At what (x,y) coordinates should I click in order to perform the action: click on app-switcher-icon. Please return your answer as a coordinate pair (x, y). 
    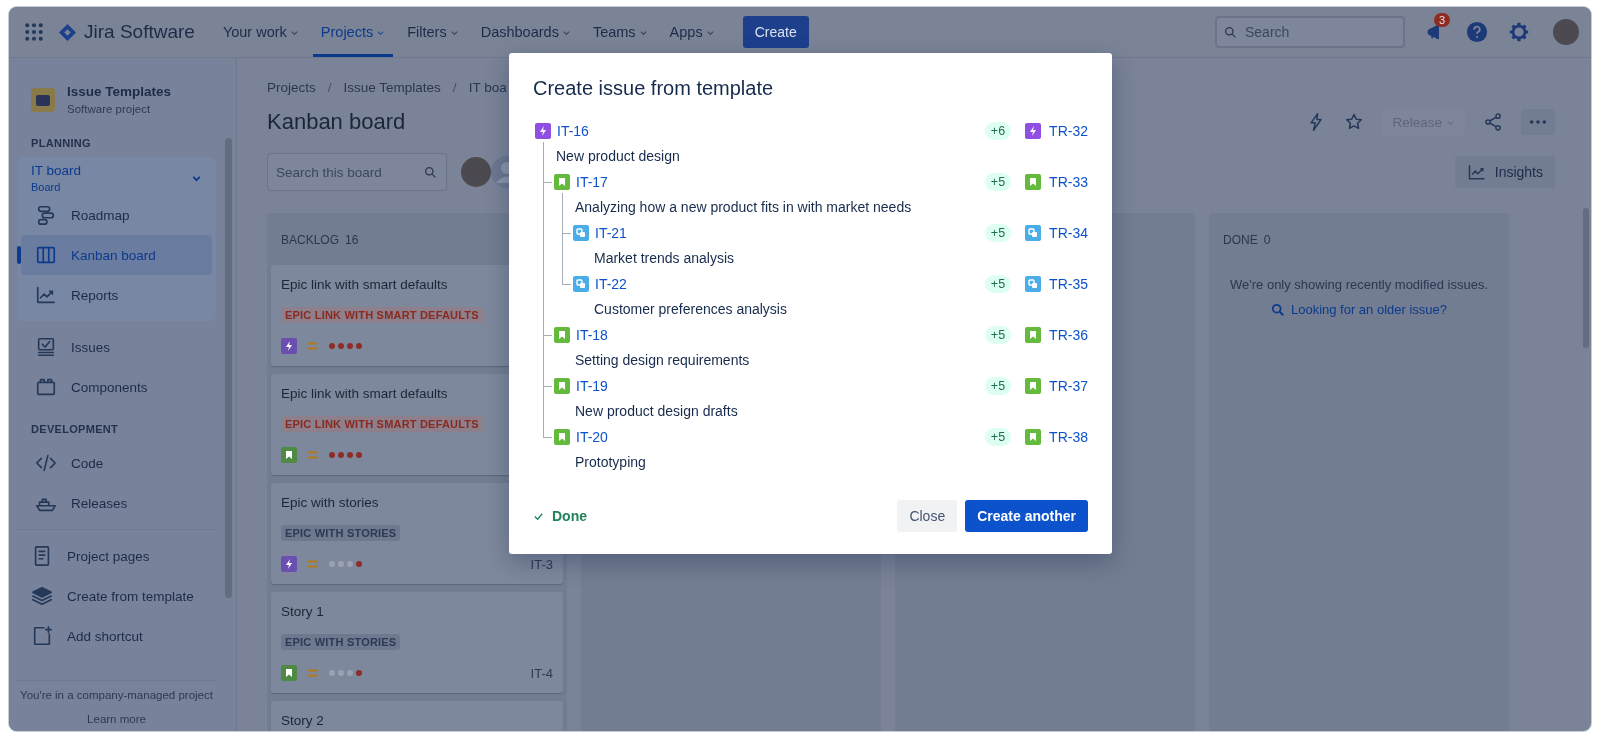
    Looking at the image, I should click on (34, 32).